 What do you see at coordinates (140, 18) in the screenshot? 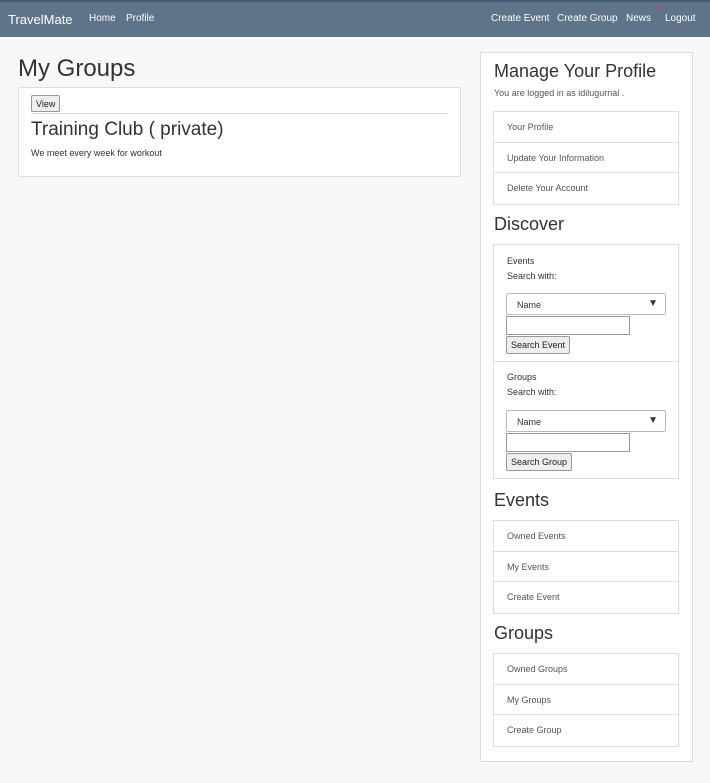
I see `nav-profile: Profile` at bounding box center [140, 18].